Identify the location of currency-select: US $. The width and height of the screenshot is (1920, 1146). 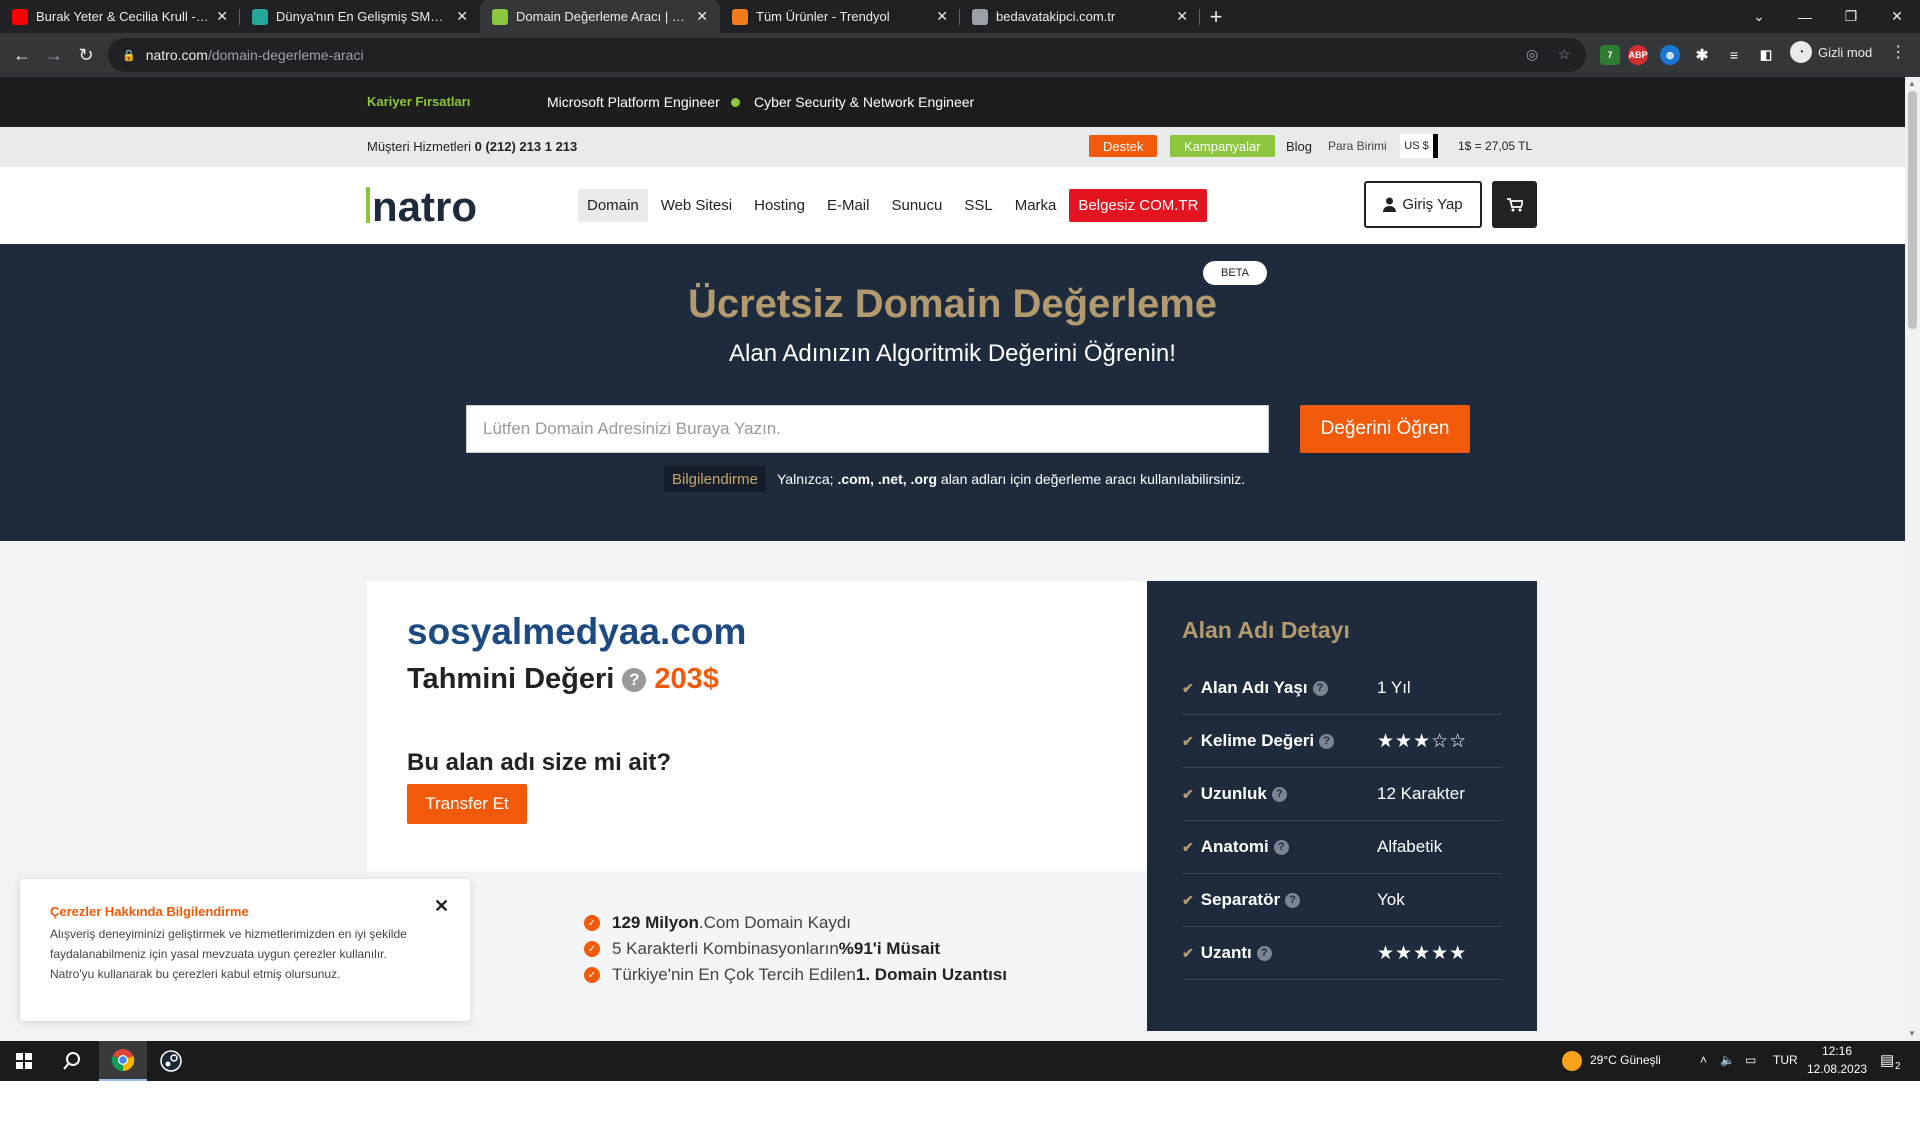
(1419, 146).